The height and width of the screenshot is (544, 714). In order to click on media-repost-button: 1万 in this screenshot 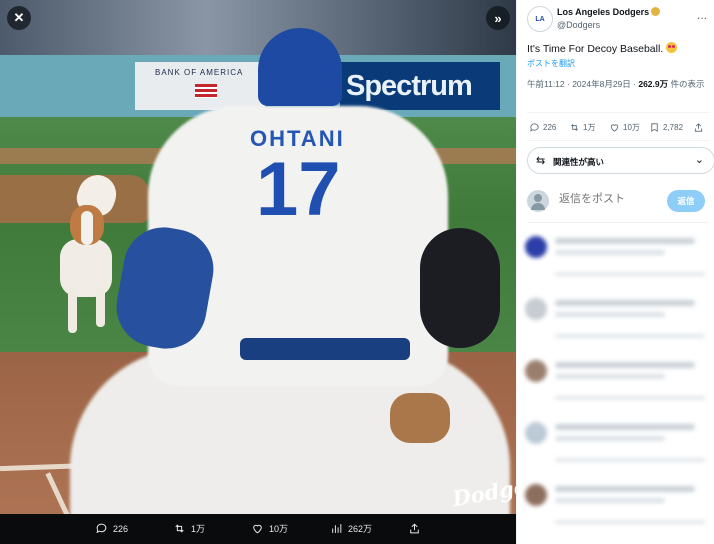, I will do `click(189, 528)`.